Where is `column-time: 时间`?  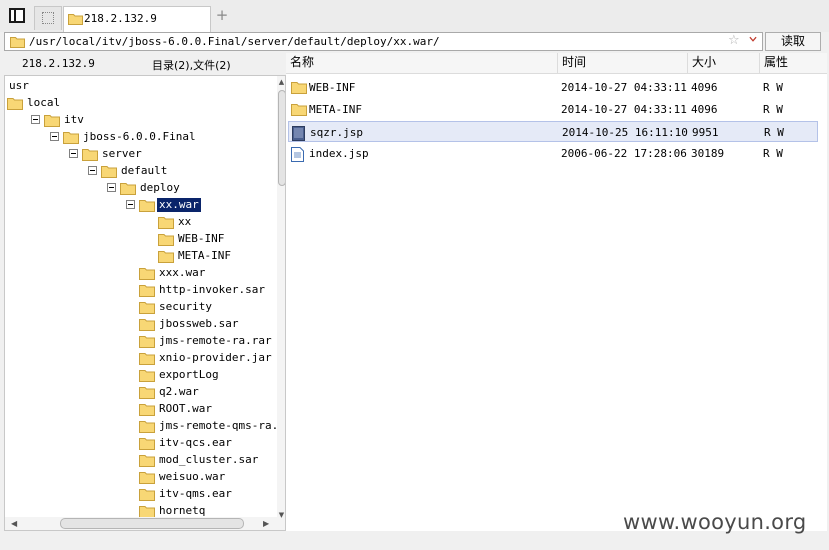
column-time: 时间 is located at coordinates (622, 63).